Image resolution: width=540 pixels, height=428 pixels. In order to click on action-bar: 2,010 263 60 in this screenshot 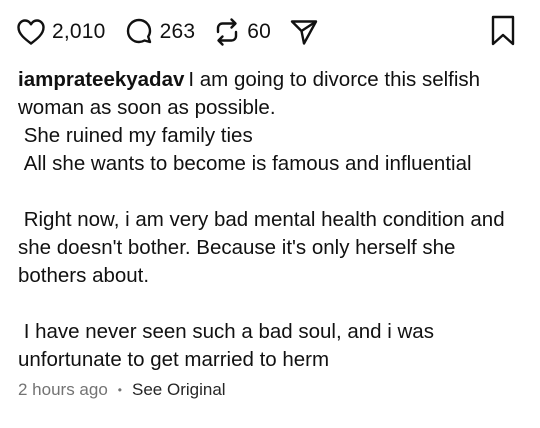, I will do `click(270, 32)`.